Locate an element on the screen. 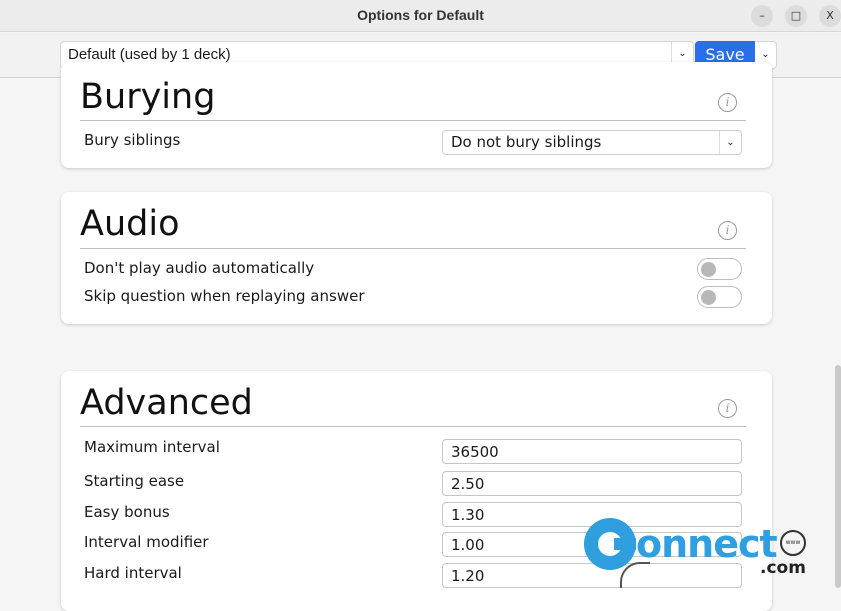  maximize-button: □ is located at coordinates (796, 16).